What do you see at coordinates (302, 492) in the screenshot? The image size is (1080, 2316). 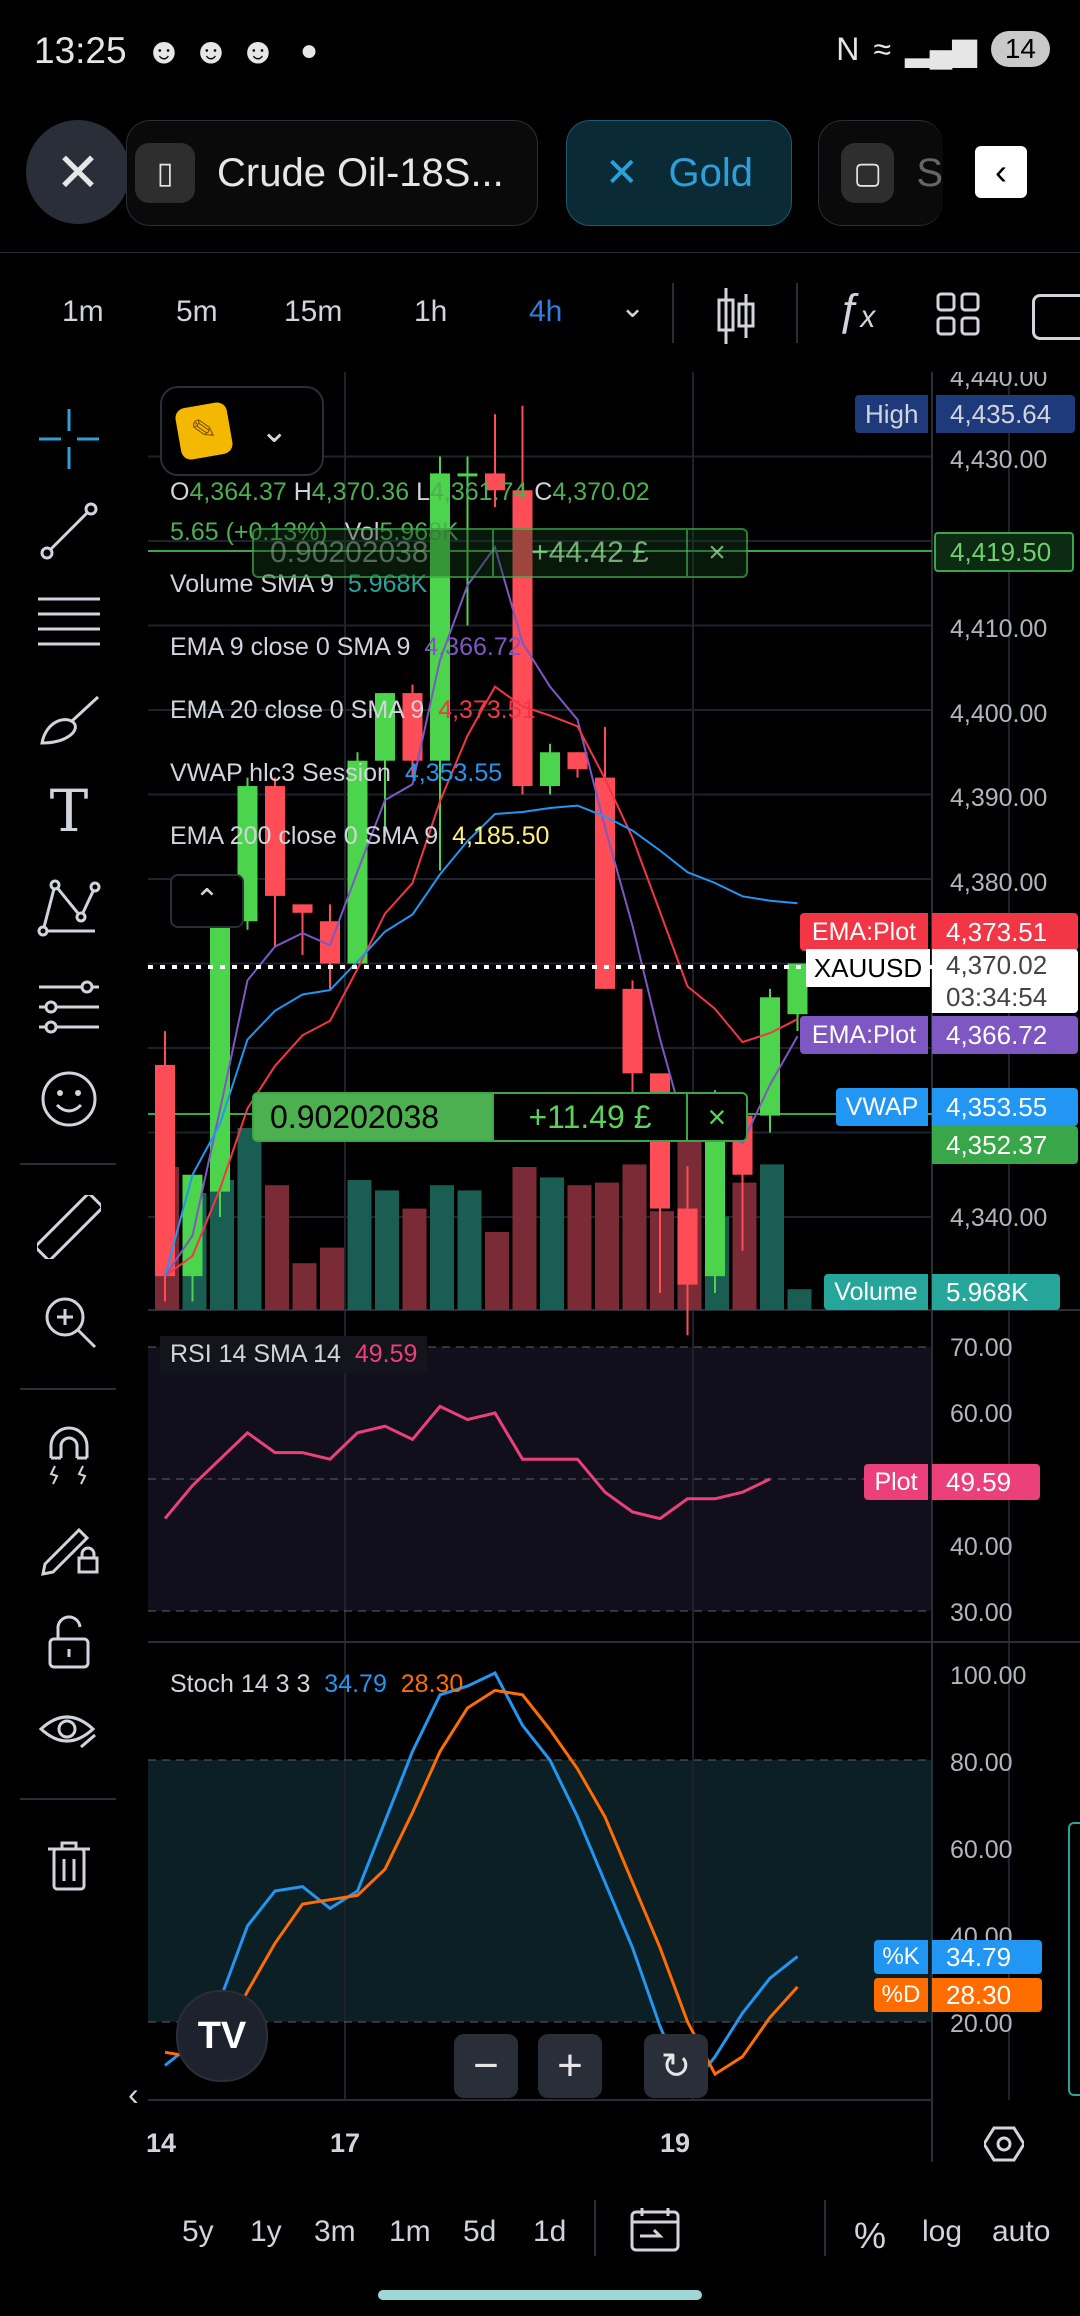 I see `high-label: H` at bounding box center [302, 492].